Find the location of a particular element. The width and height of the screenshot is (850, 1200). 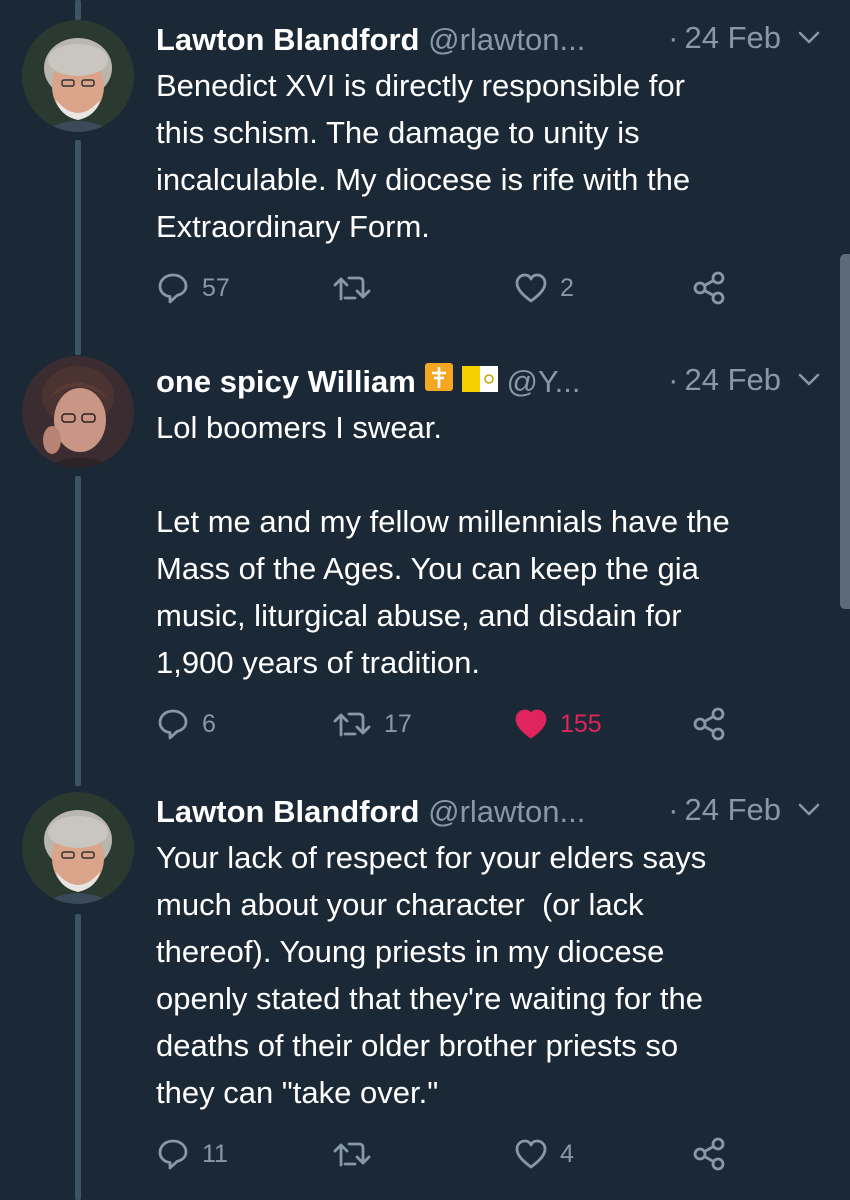

tweet-actions: 11 4 is located at coordinates (456, 1154).